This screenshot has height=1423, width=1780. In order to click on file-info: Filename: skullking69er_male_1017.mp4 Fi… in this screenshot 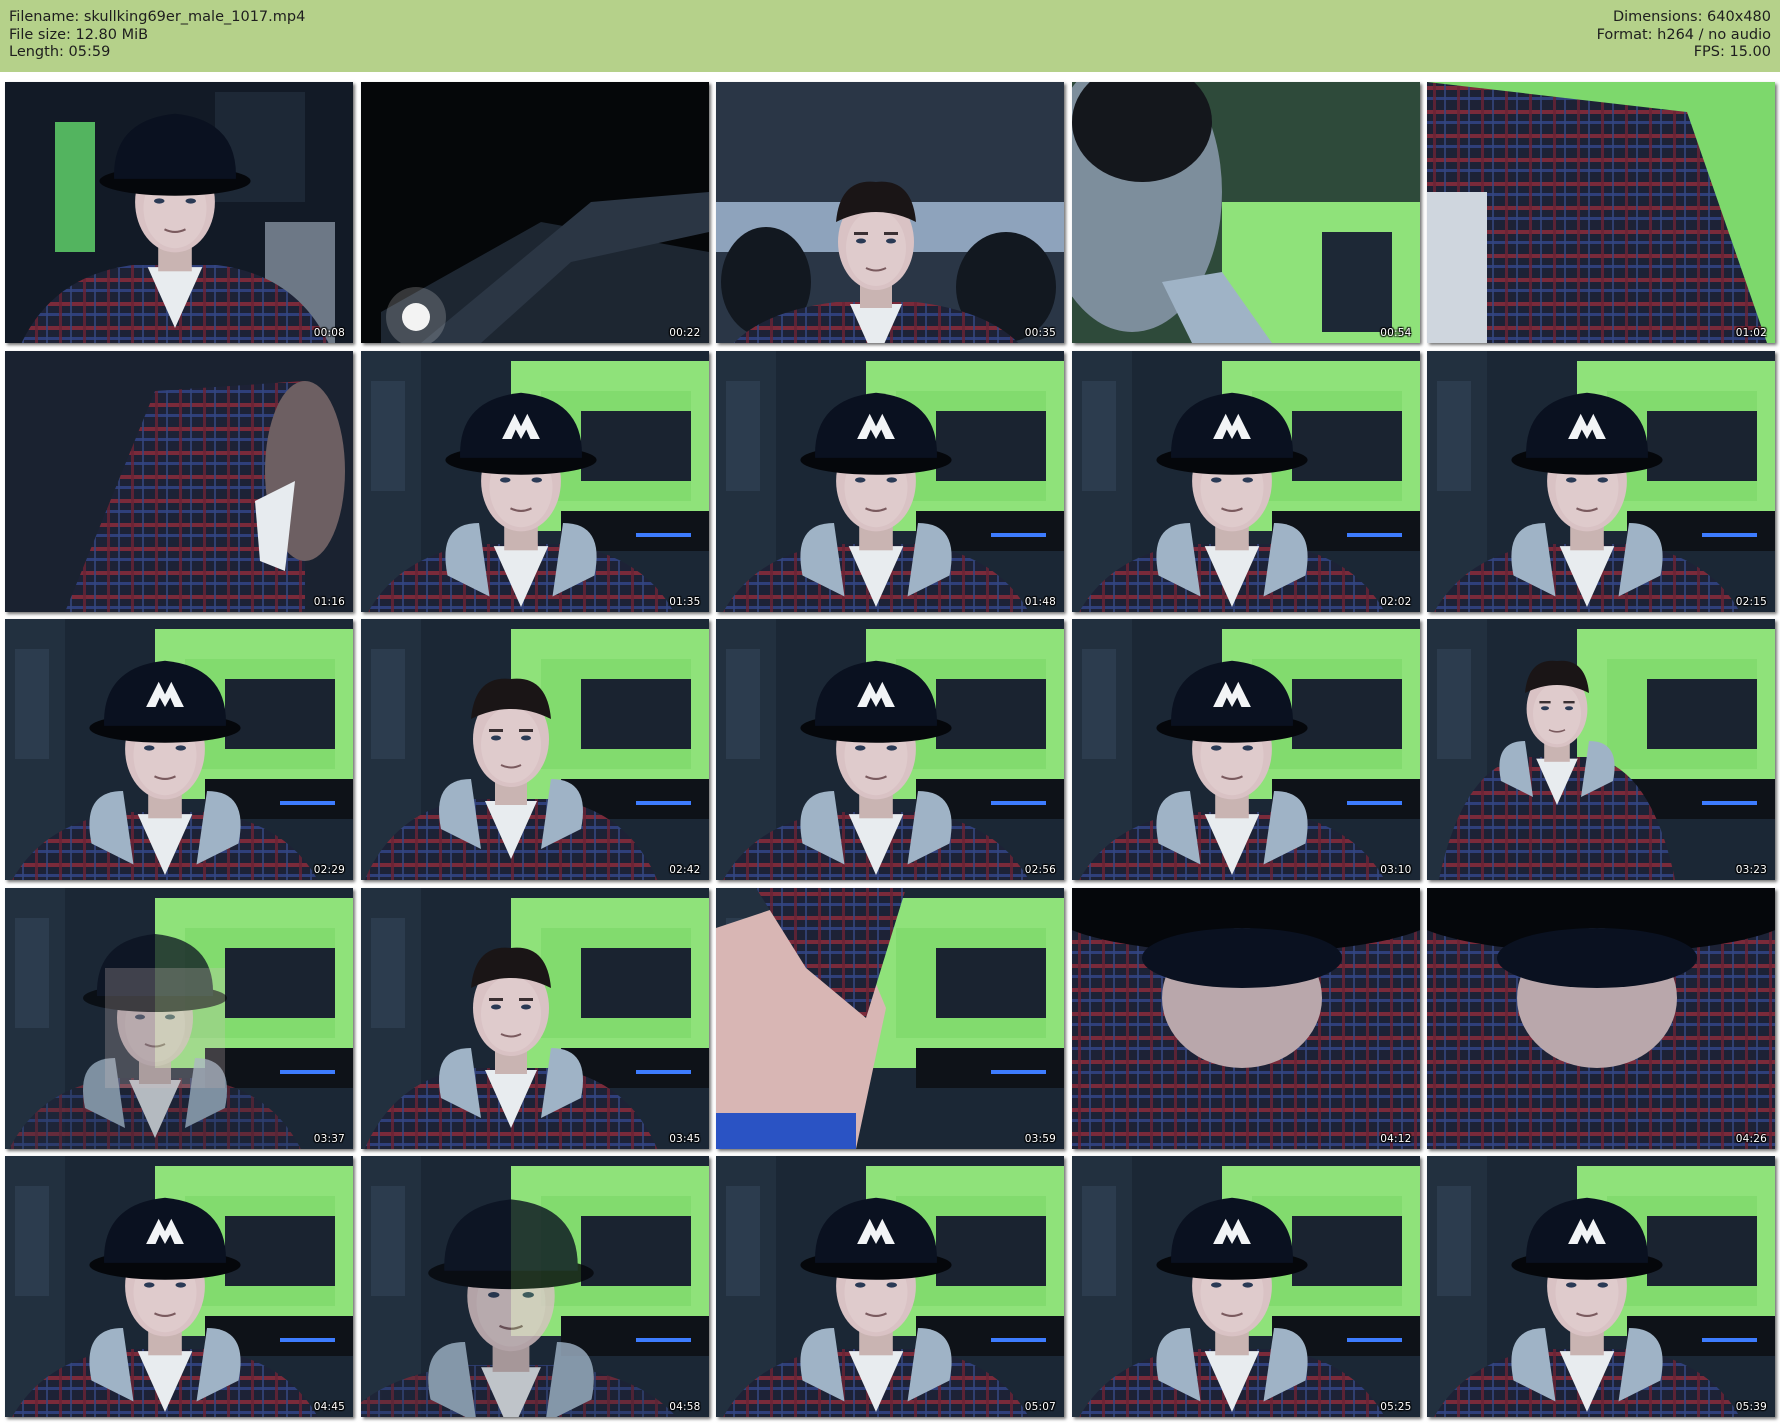, I will do `click(157, 35)`.